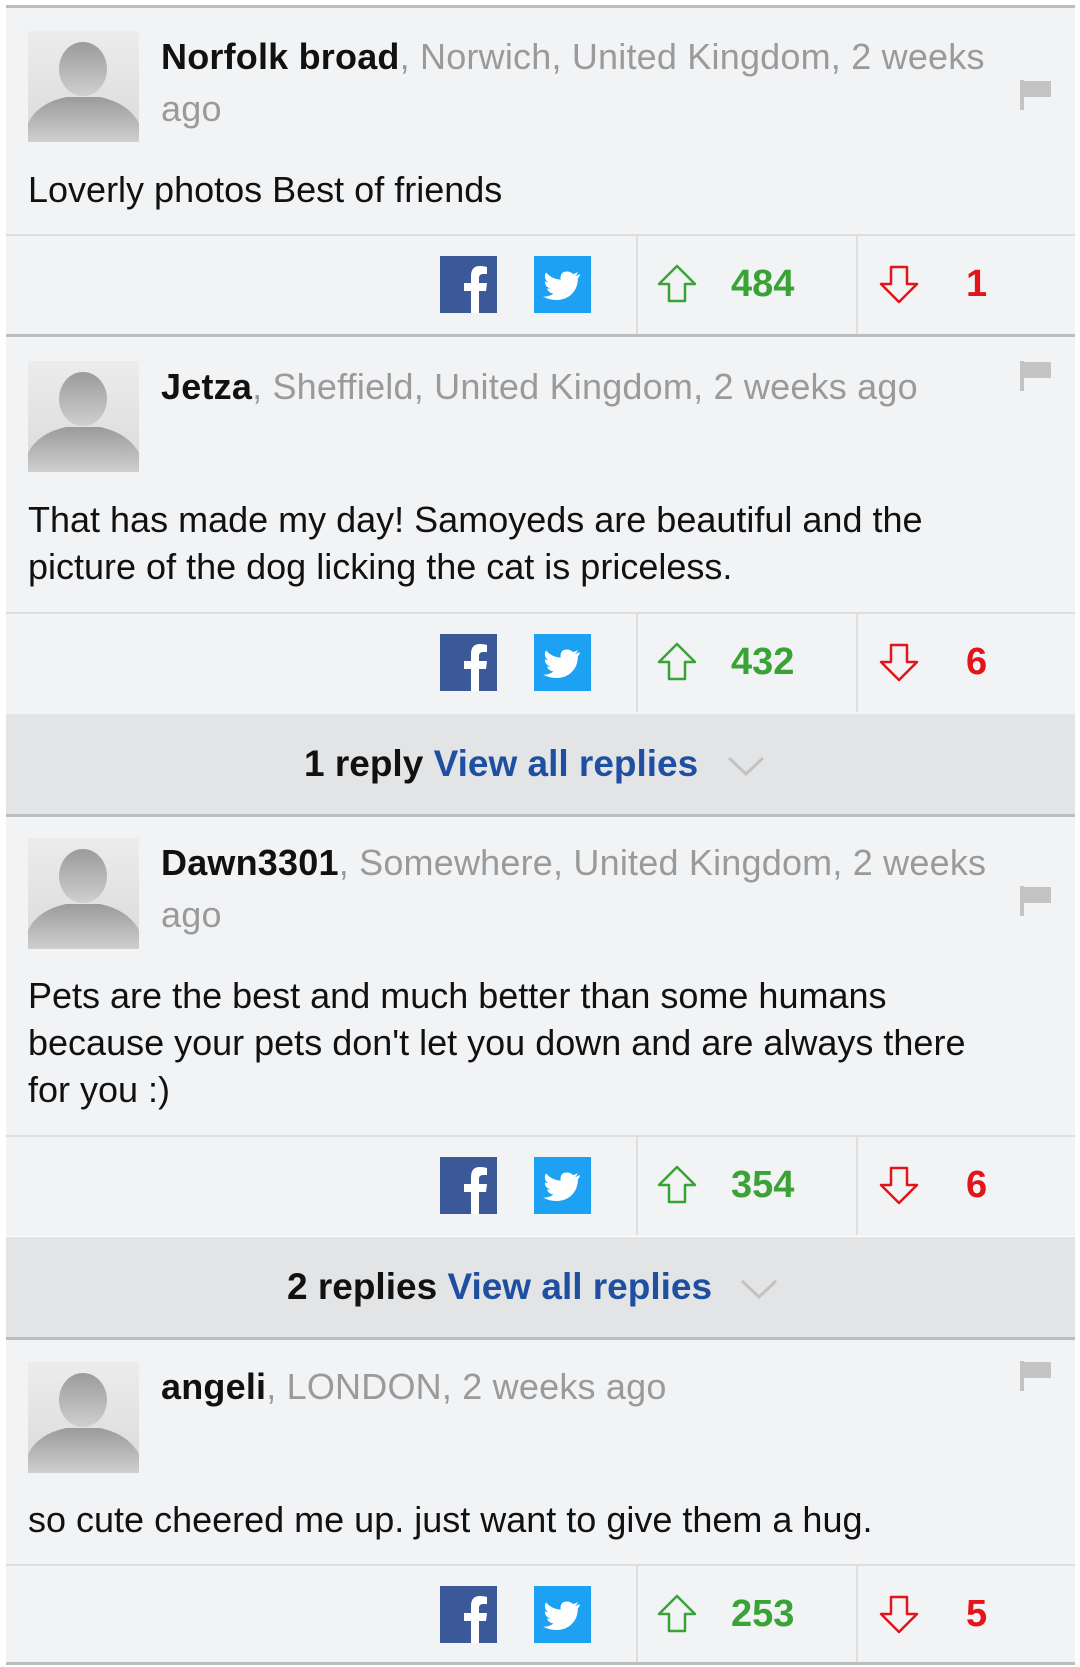  What do you see at coordinates (213, 1386) in the screenshot?
I see `comment-username: angeli` at bounding box center [213, 1386].